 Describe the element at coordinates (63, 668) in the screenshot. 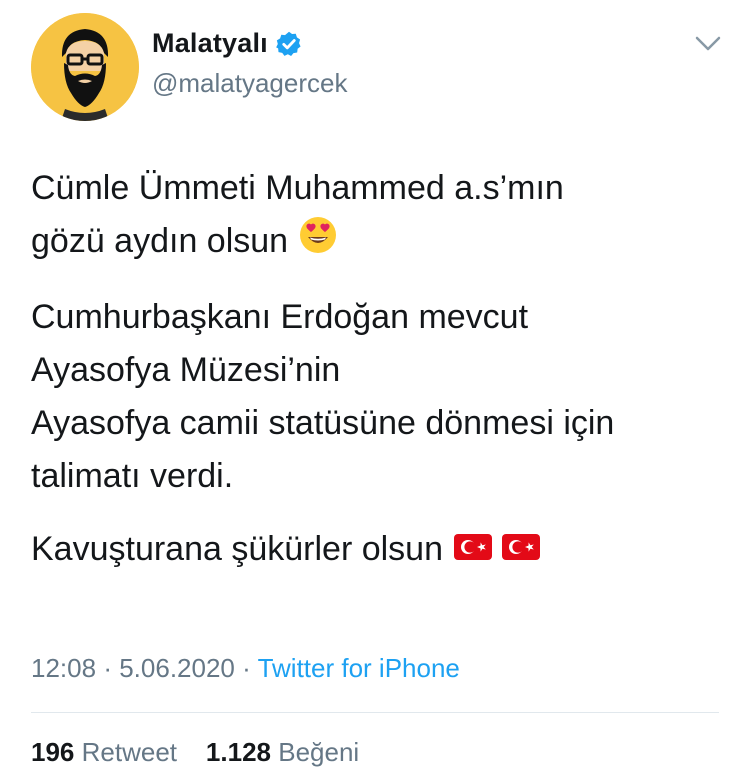

I see `tweet-time: 12:08` at that location.